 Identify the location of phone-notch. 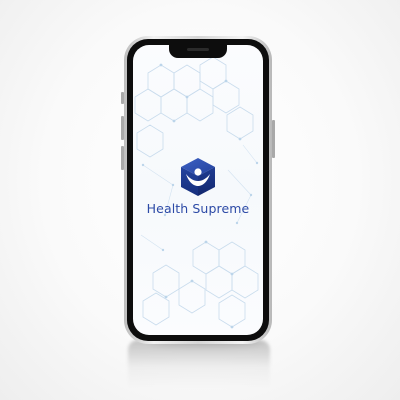
(198, 51).